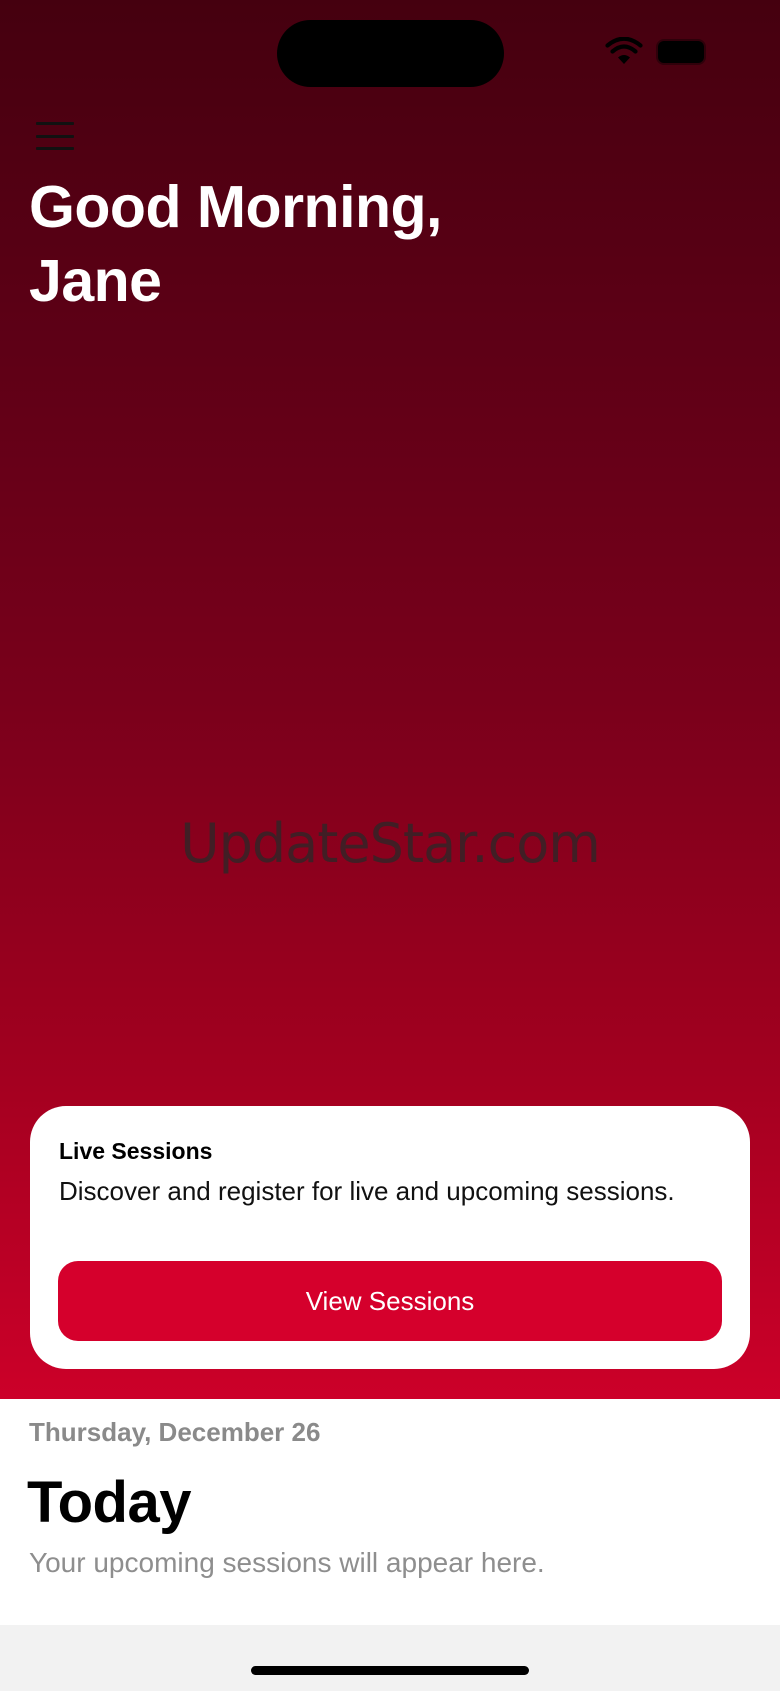  Describe the element at coordinates (390, 843) in the screenshot. I see `watermark-text: UpdateStar.com` at that location.